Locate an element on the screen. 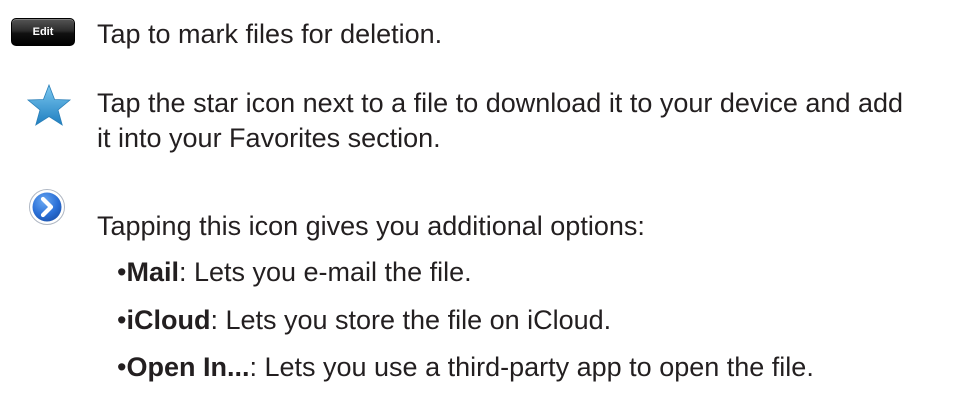 The height and width of the screenshot is (393, 974). star-icon is located at coordinates (49, 104).